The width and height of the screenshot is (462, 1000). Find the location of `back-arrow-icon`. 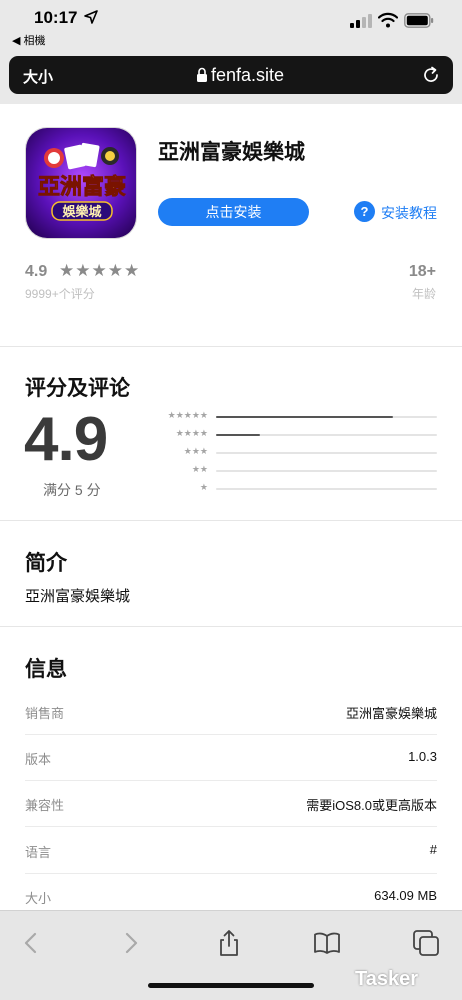

back-arrow-icon is located at coordinates (32, 943).